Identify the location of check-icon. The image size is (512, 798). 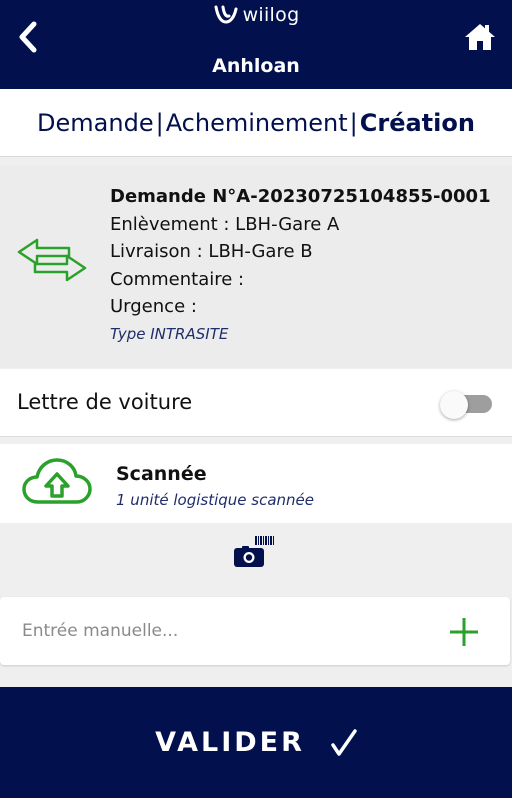
(344, 742).